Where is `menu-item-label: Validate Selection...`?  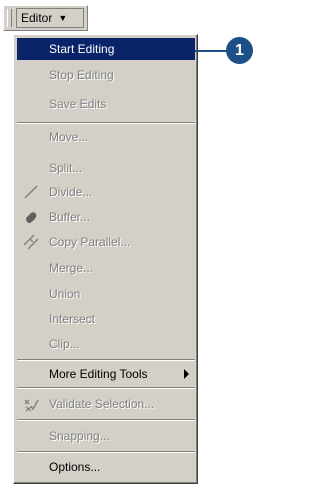
menu-item-label: Validate Selection... is located at coordinates (102, 404).